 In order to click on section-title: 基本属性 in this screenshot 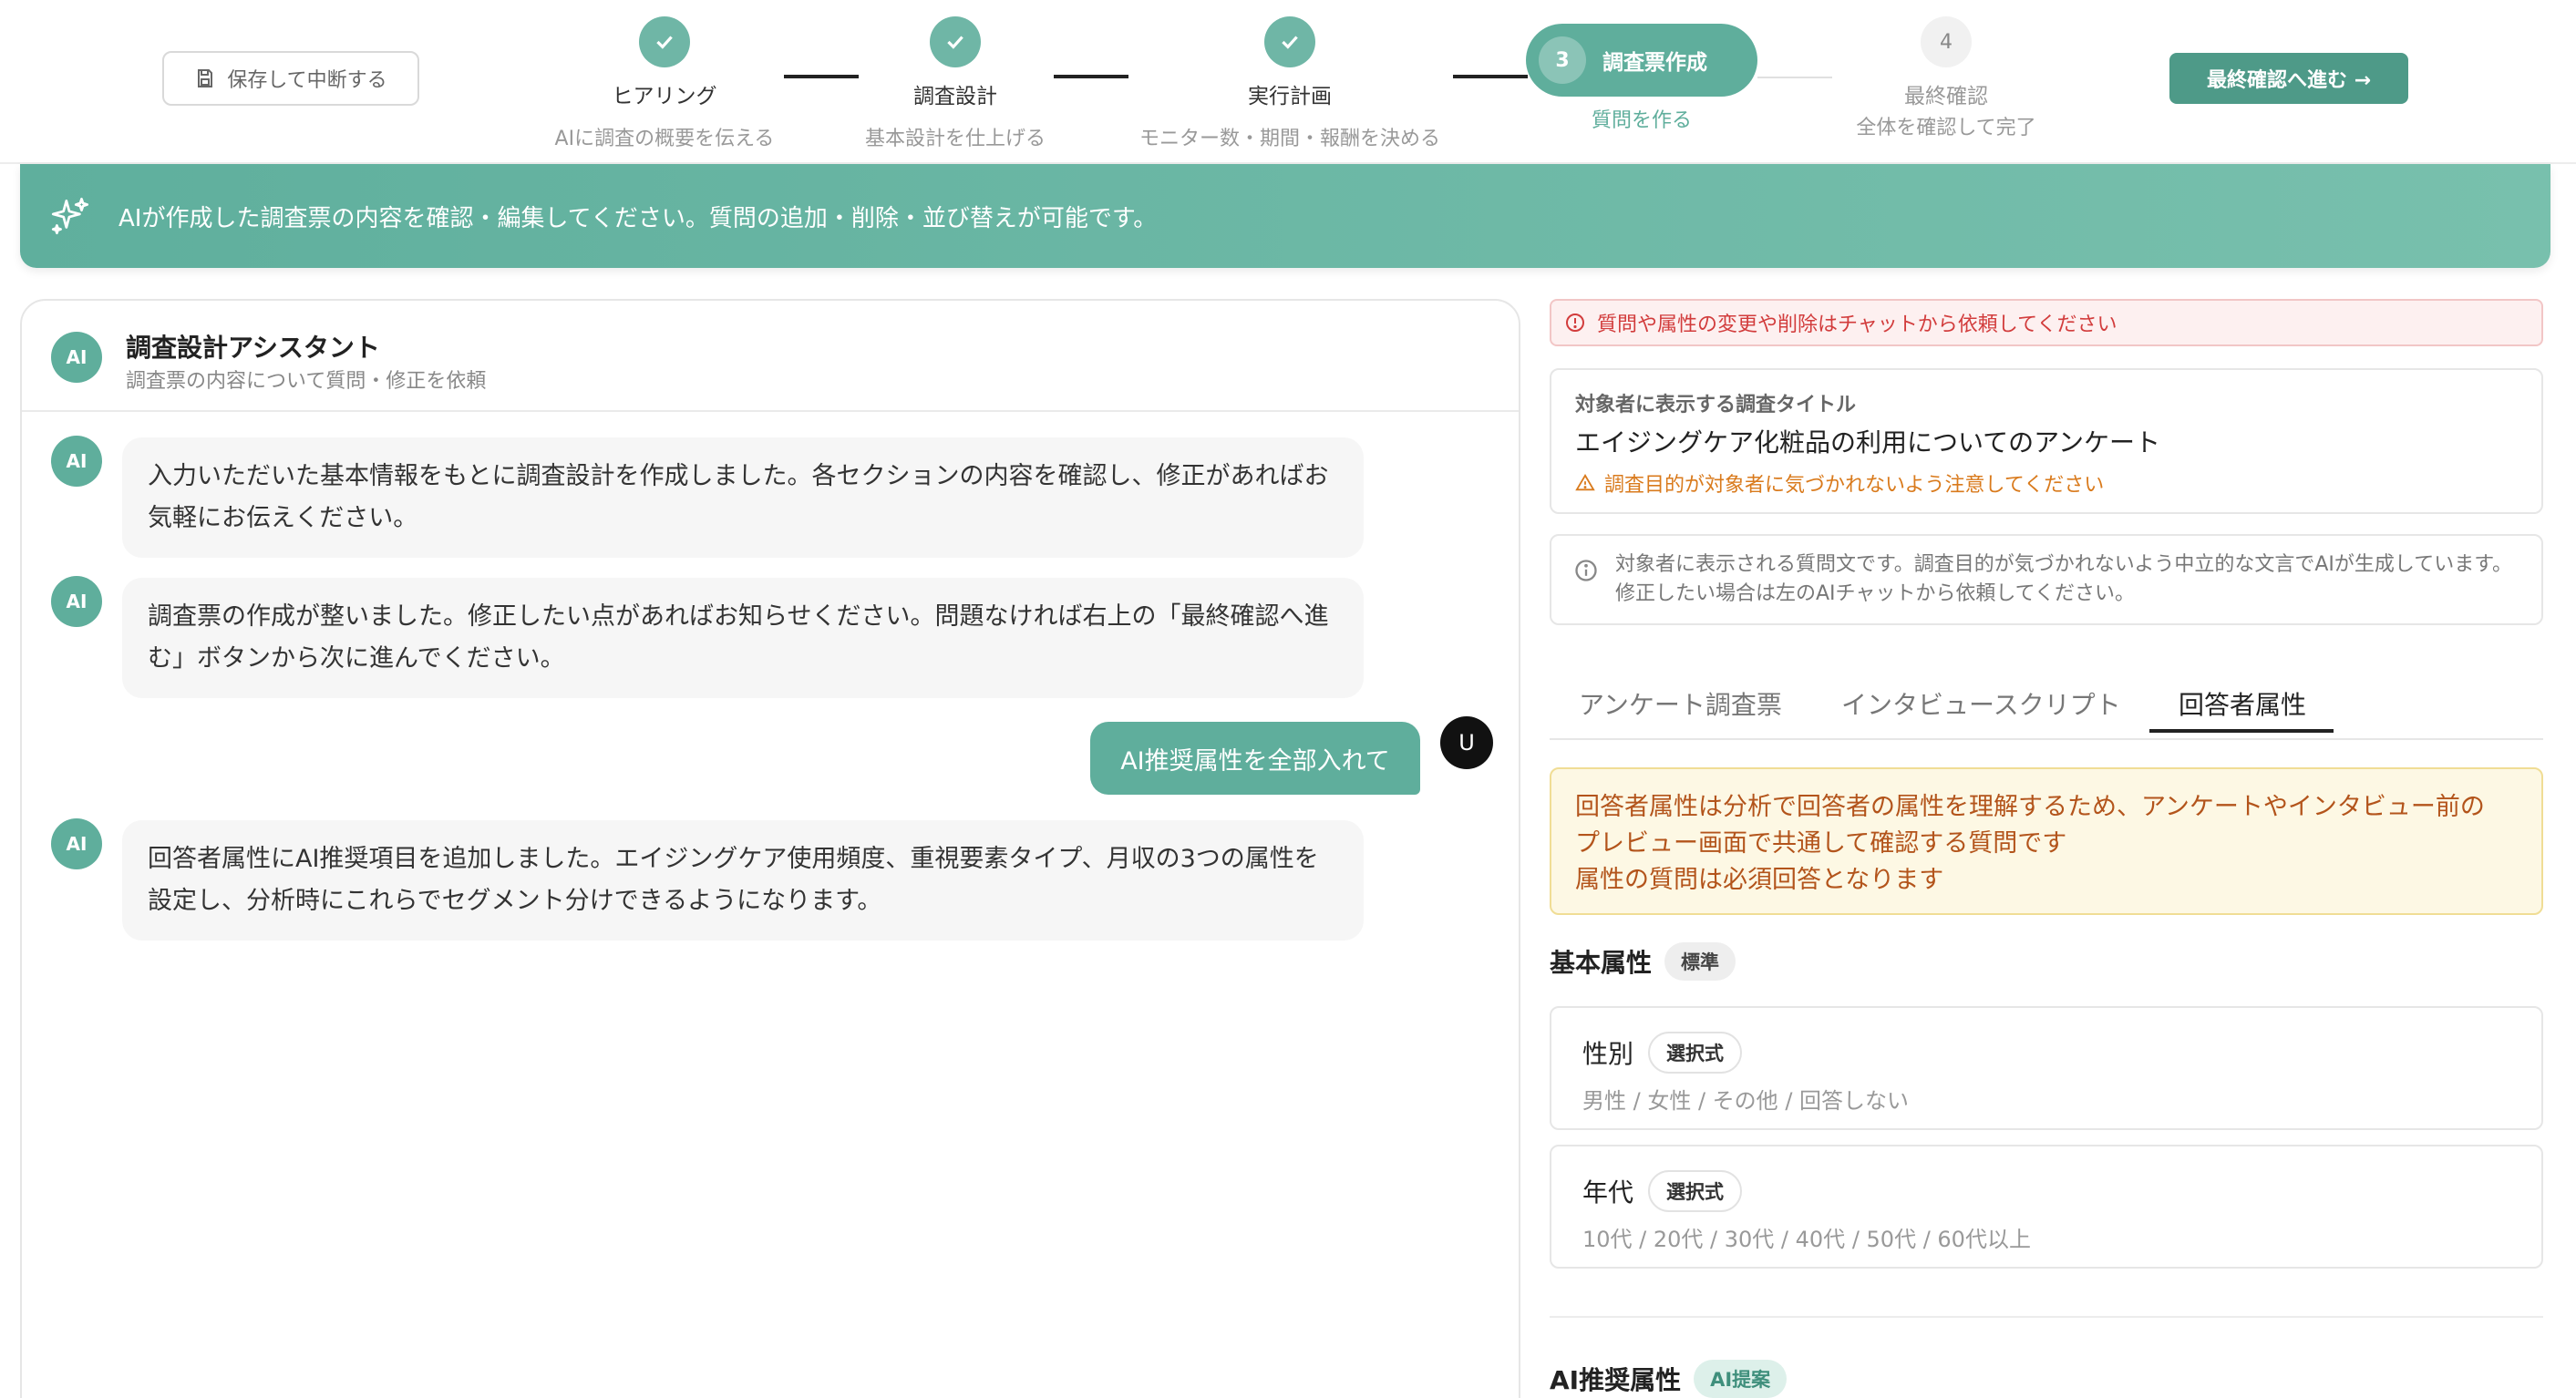, I will do `click(1601, 963)`.